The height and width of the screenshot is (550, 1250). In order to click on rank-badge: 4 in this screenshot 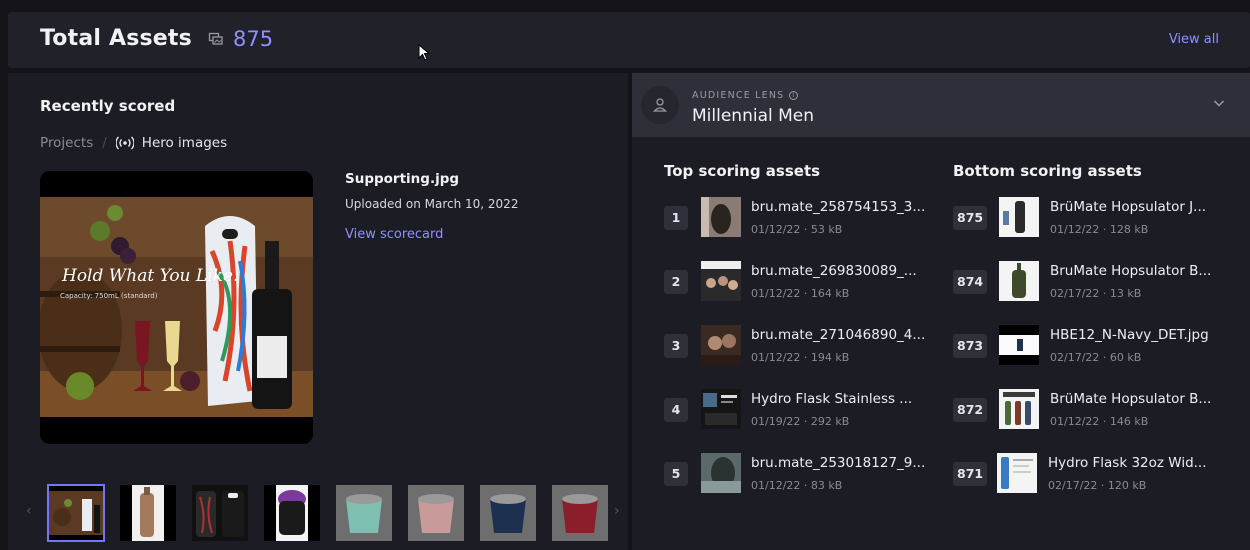, I will do `click(676, 410)`.